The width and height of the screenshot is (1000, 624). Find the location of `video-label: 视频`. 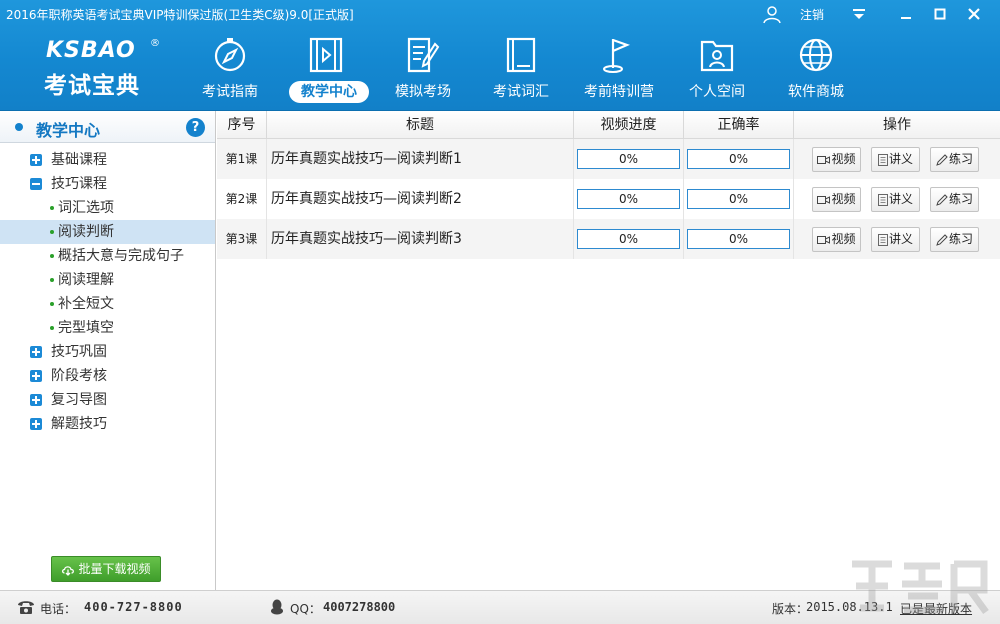

video-label: 视频 is located at coordinates (843, 199).